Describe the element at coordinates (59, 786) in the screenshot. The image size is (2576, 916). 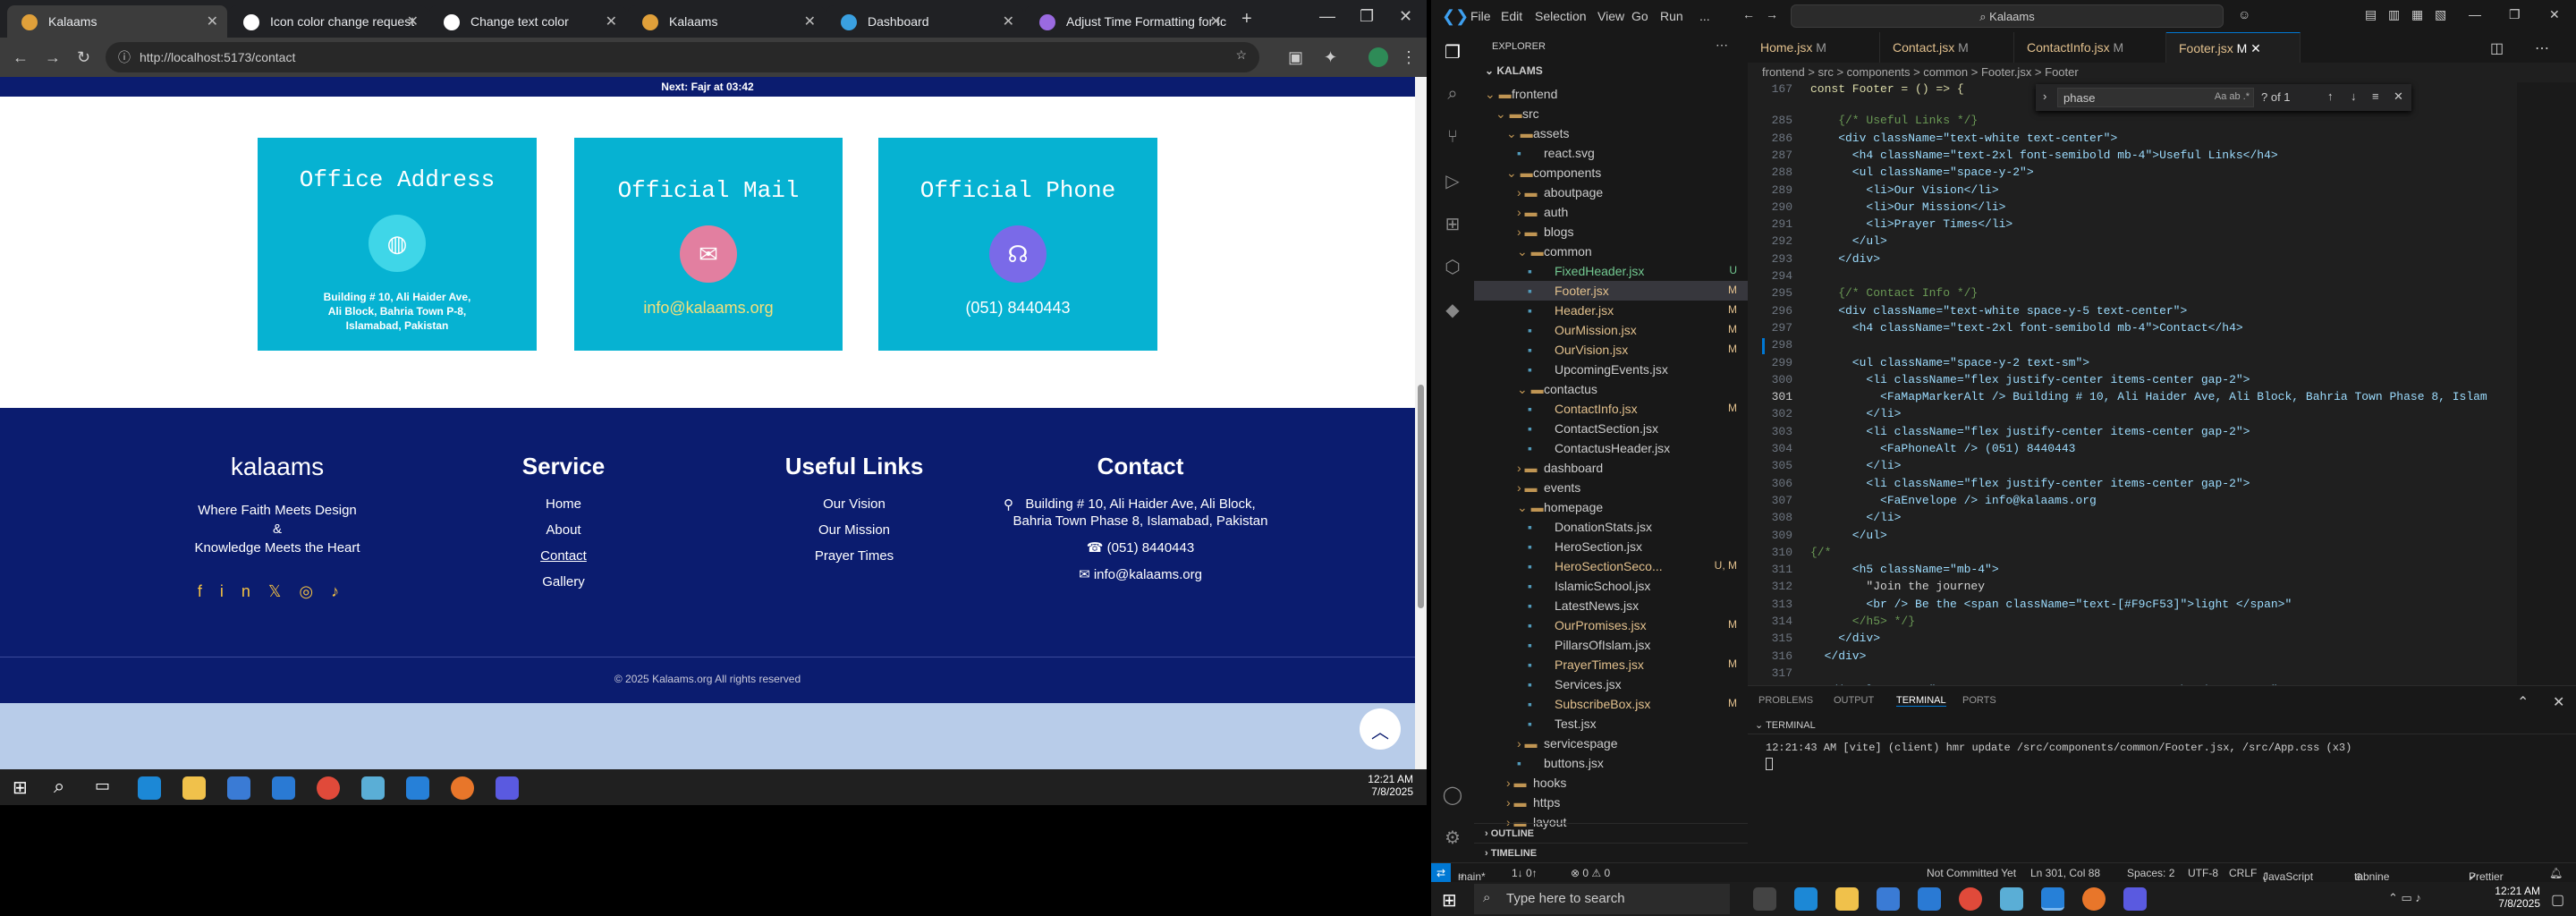
I see `search-icon: ⌕` at that location.